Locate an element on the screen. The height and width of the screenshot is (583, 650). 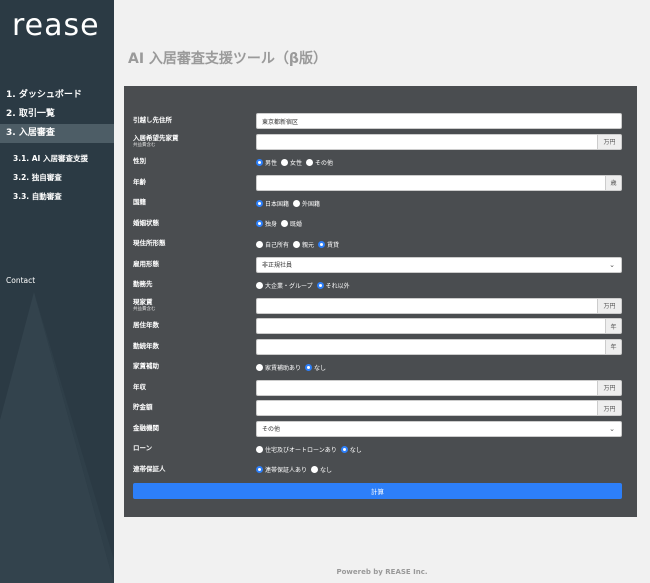
row-savings: 貯金額 万円 is located at coordinates (377, 408).